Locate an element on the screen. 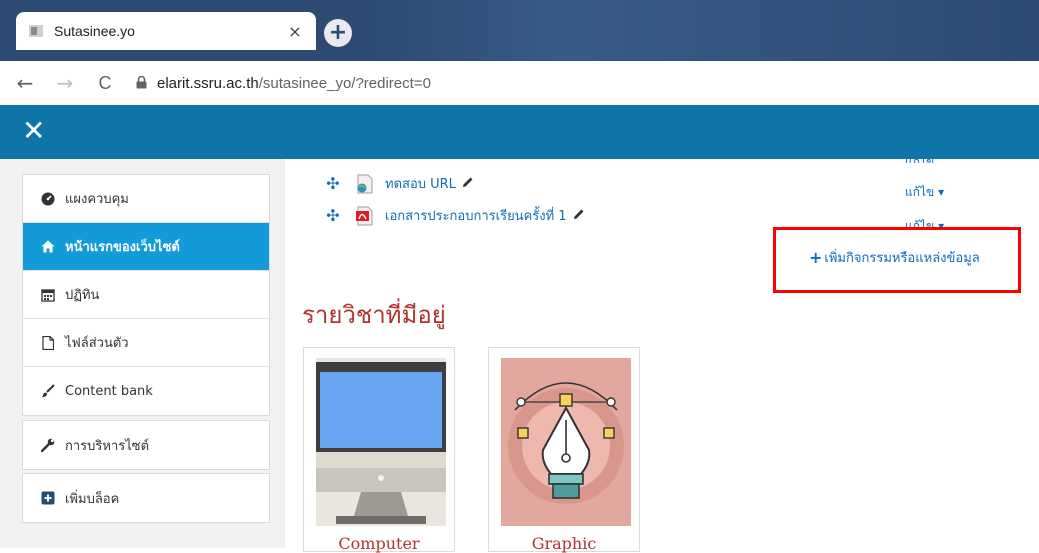  back-arrow-icon: ← is located at coordinates (25, 83).